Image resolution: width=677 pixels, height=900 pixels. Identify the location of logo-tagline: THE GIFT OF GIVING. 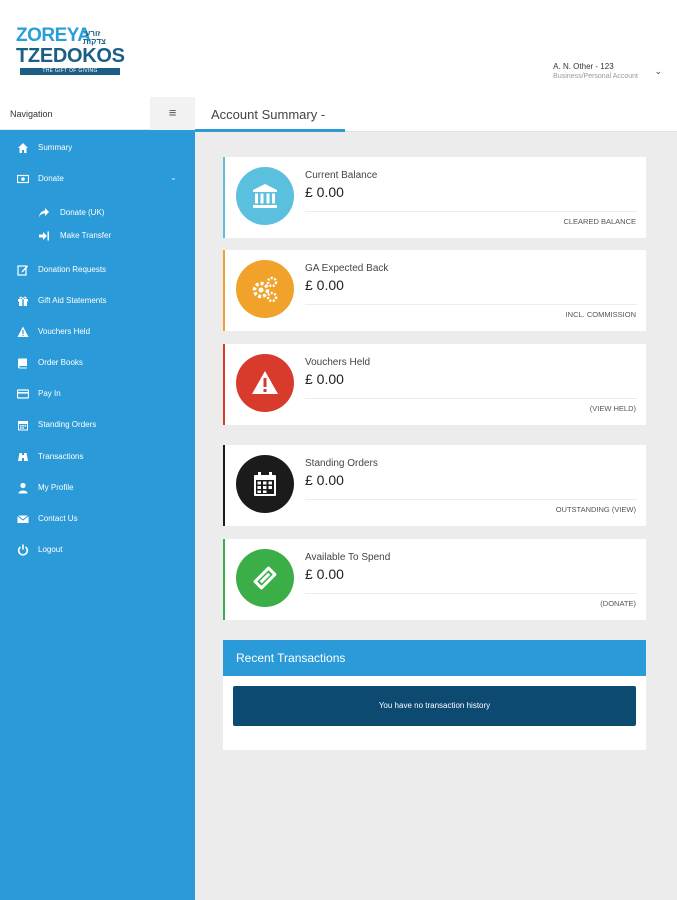
(70, 71).